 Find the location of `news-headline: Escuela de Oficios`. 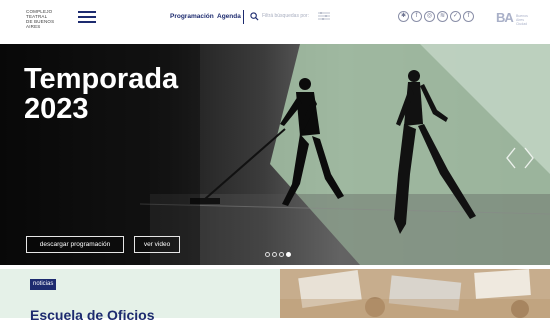

news-headline: Escuela de Oficios is located at coordinates (92, 315).